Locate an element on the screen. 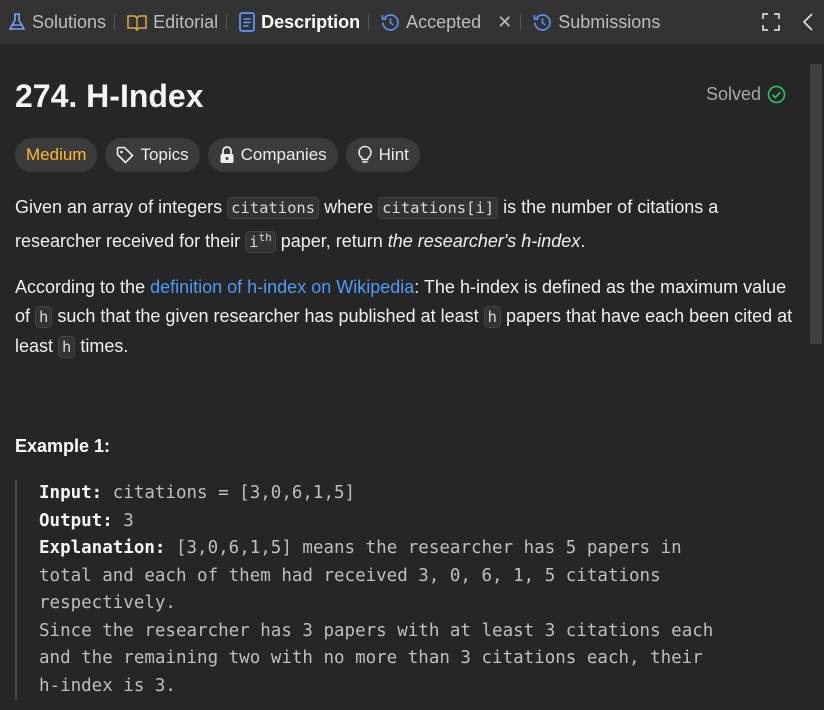  input-value: citations = [3,0,6,1,5] is located at coordinates (229, 493).